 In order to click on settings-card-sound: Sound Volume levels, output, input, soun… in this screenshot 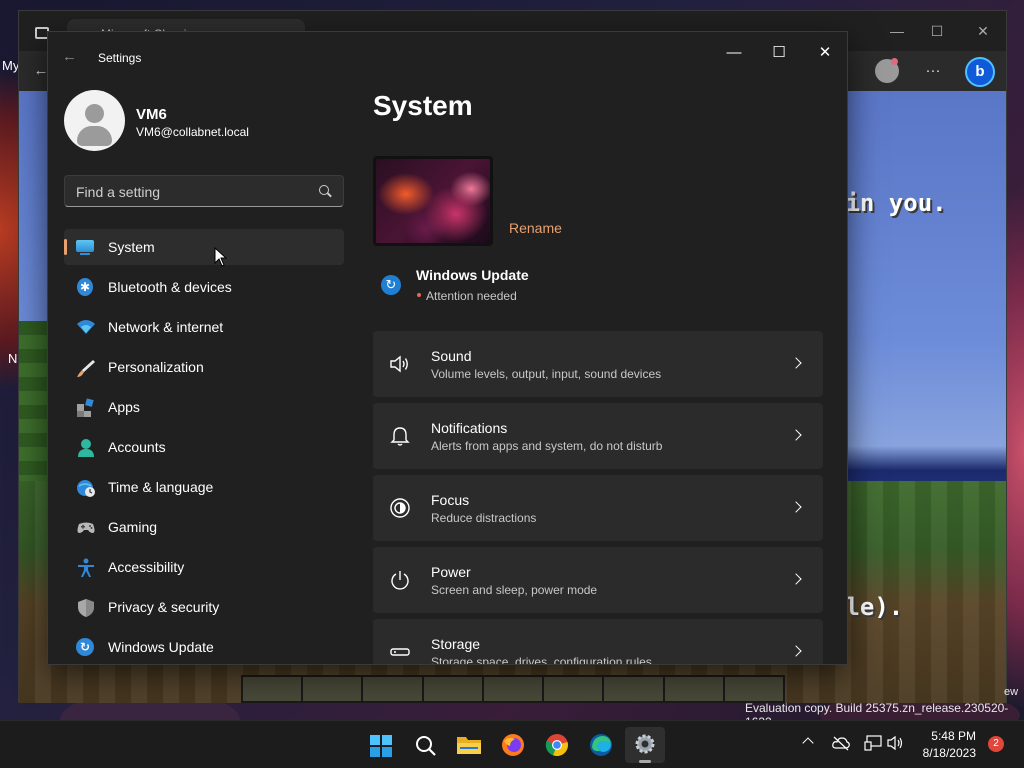, I will do `click(598, 364)`.